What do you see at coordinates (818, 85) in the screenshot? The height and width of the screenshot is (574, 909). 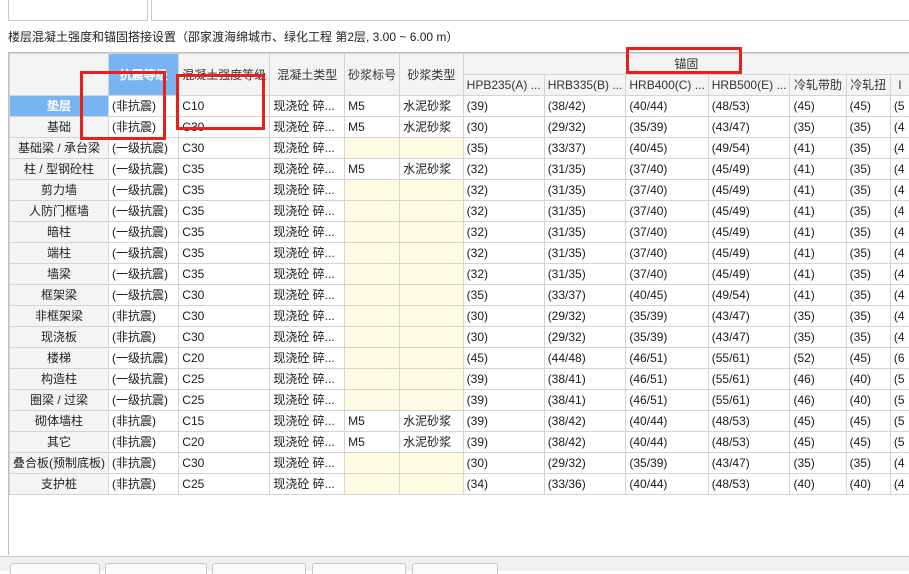 I see `header-cold-ribbed: 冷轧带肋` at bounding box center [818, 85].